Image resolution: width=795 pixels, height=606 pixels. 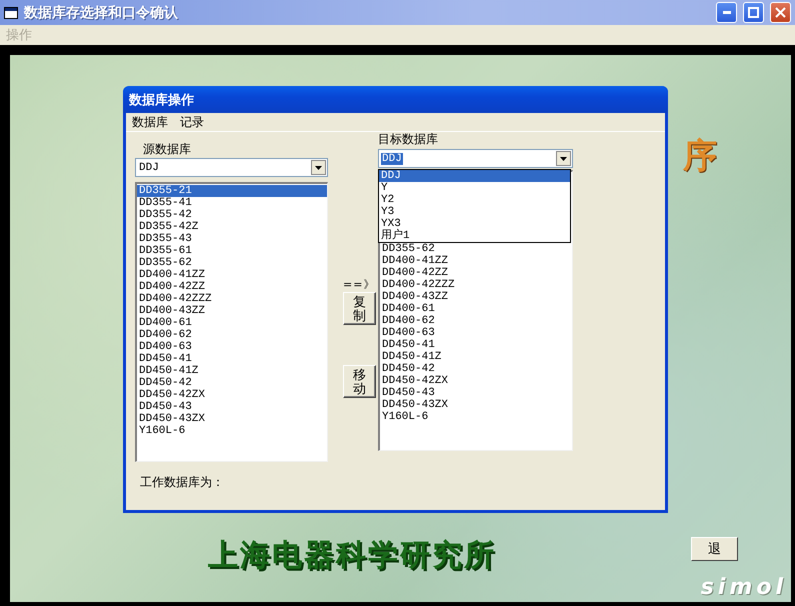 I want to click on arrow-label: ==》, so click(x=359, y=284).